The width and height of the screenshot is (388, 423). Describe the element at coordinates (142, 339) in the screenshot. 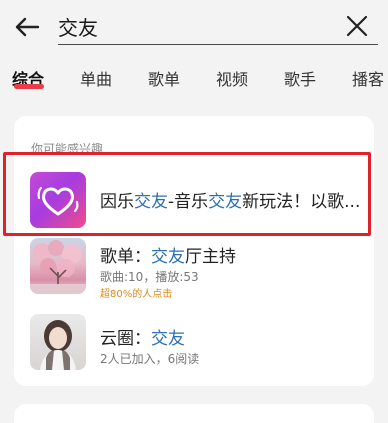

I see `result-title: 云圈：交友` at that location.